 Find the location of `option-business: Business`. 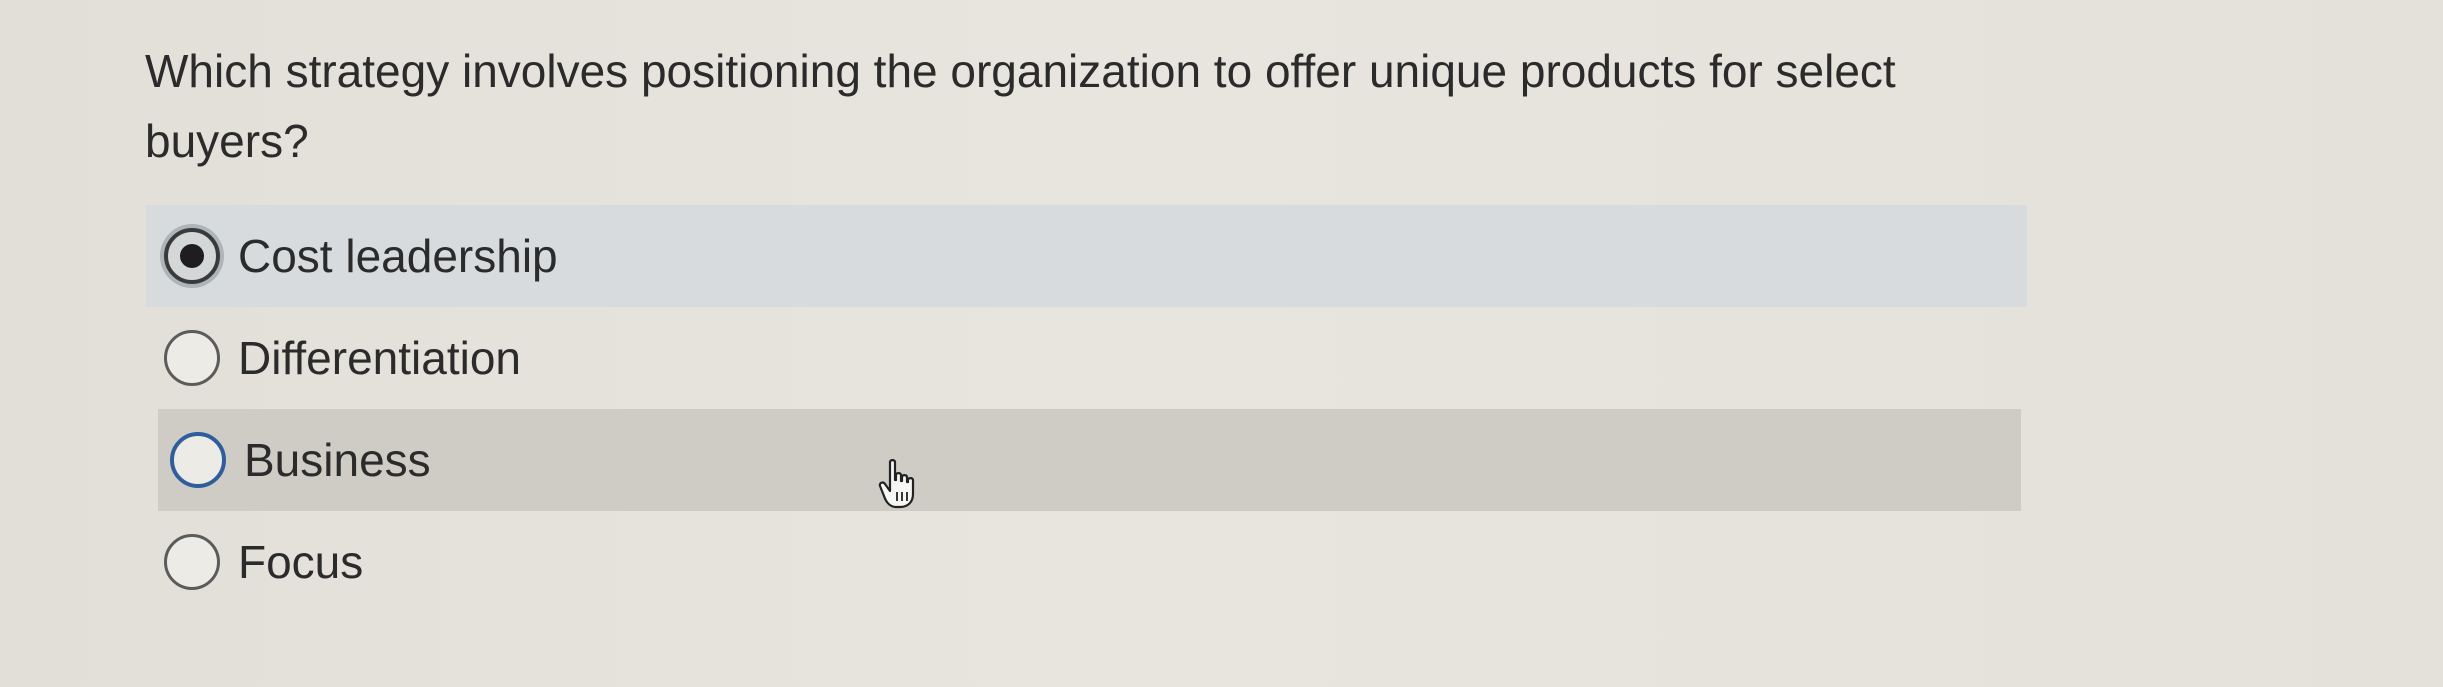

option-business: Business is located at coordinates (1089, 460).